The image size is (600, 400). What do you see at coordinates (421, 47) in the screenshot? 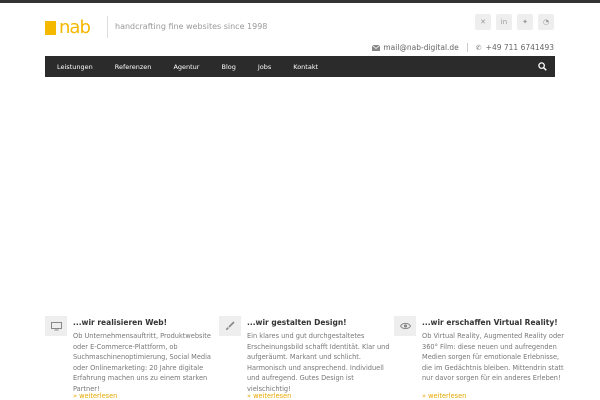
I see `email-text: mail@nab-digital.de` at bounding box center [421, 47].